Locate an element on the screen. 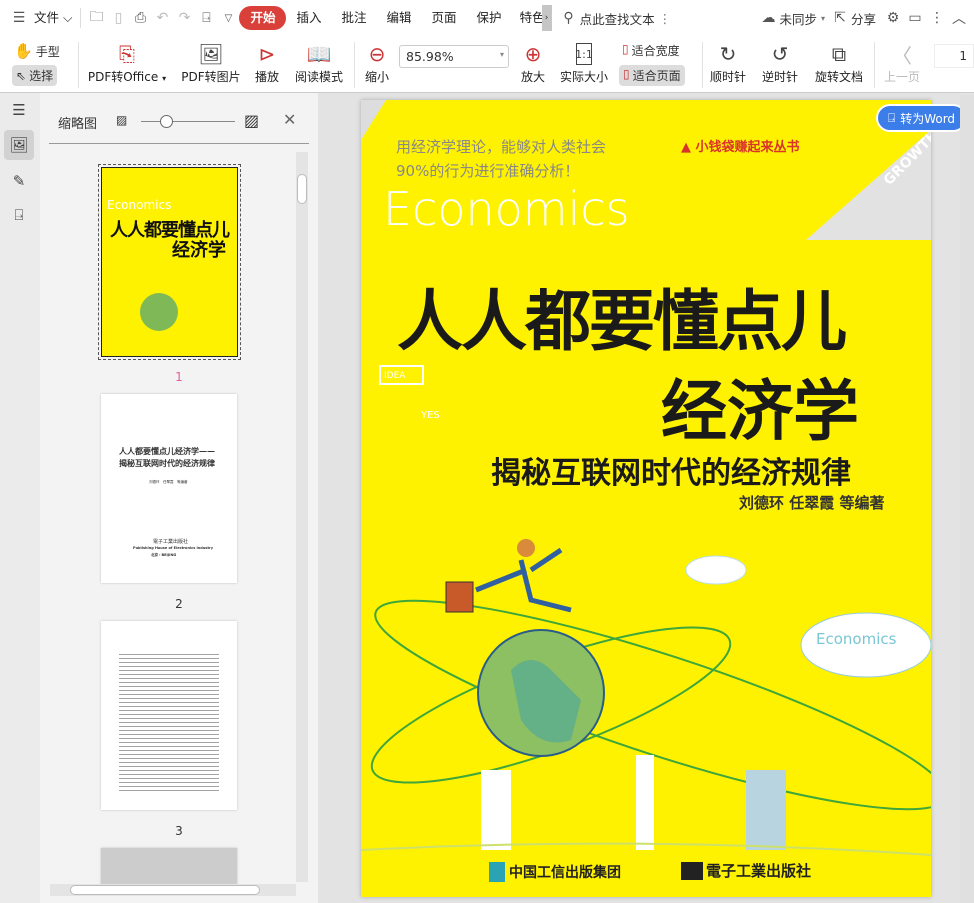  convert-label: 转为Word is located at coordinates (928, 118).